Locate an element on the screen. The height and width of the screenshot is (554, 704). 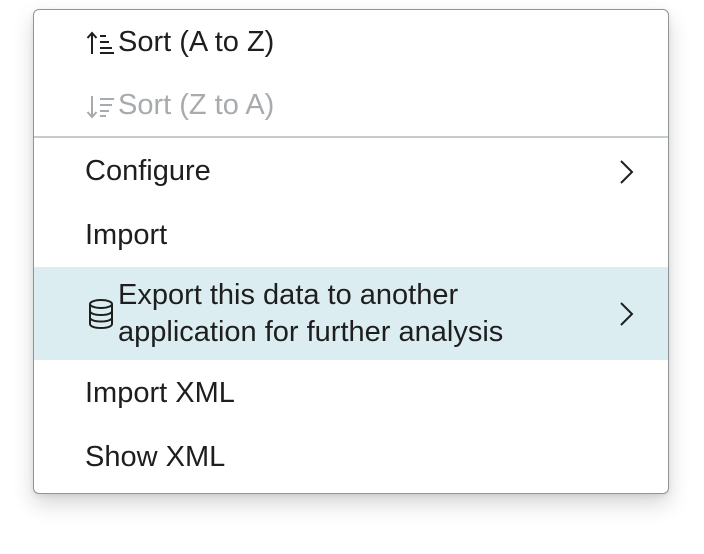
menu-item-import: Import is located at coordinates (351, 235).